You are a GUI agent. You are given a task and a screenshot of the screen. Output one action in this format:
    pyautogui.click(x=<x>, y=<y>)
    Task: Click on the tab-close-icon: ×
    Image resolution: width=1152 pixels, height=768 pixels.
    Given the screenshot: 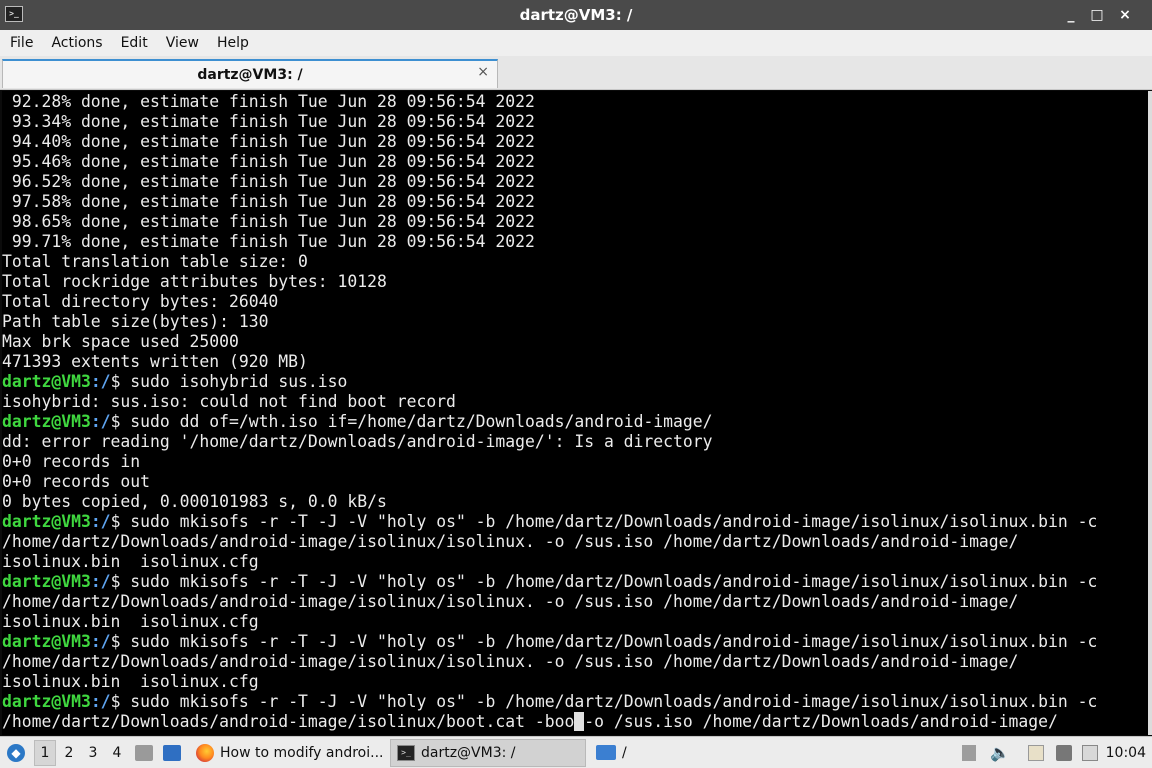 What is the action you would take?
    pyautogui.click(x=483, y=72)
    